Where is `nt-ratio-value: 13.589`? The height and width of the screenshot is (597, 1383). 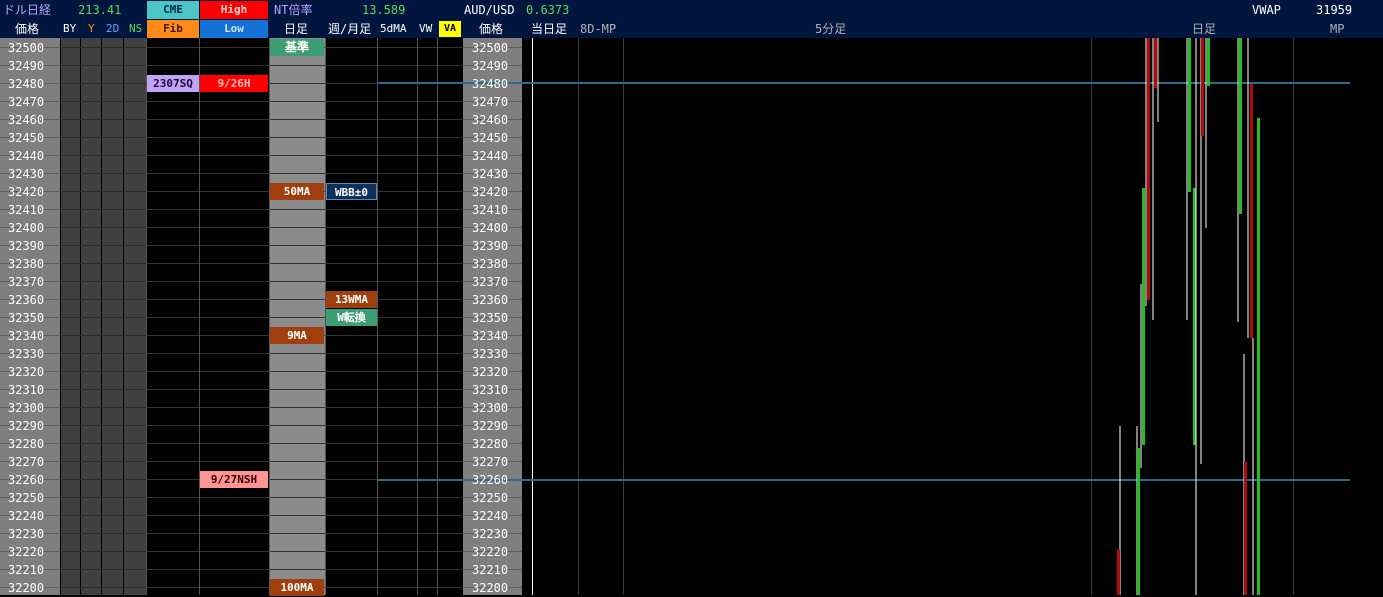
nt-ratio-value: 13.589 is located at coordinates (384, 10).